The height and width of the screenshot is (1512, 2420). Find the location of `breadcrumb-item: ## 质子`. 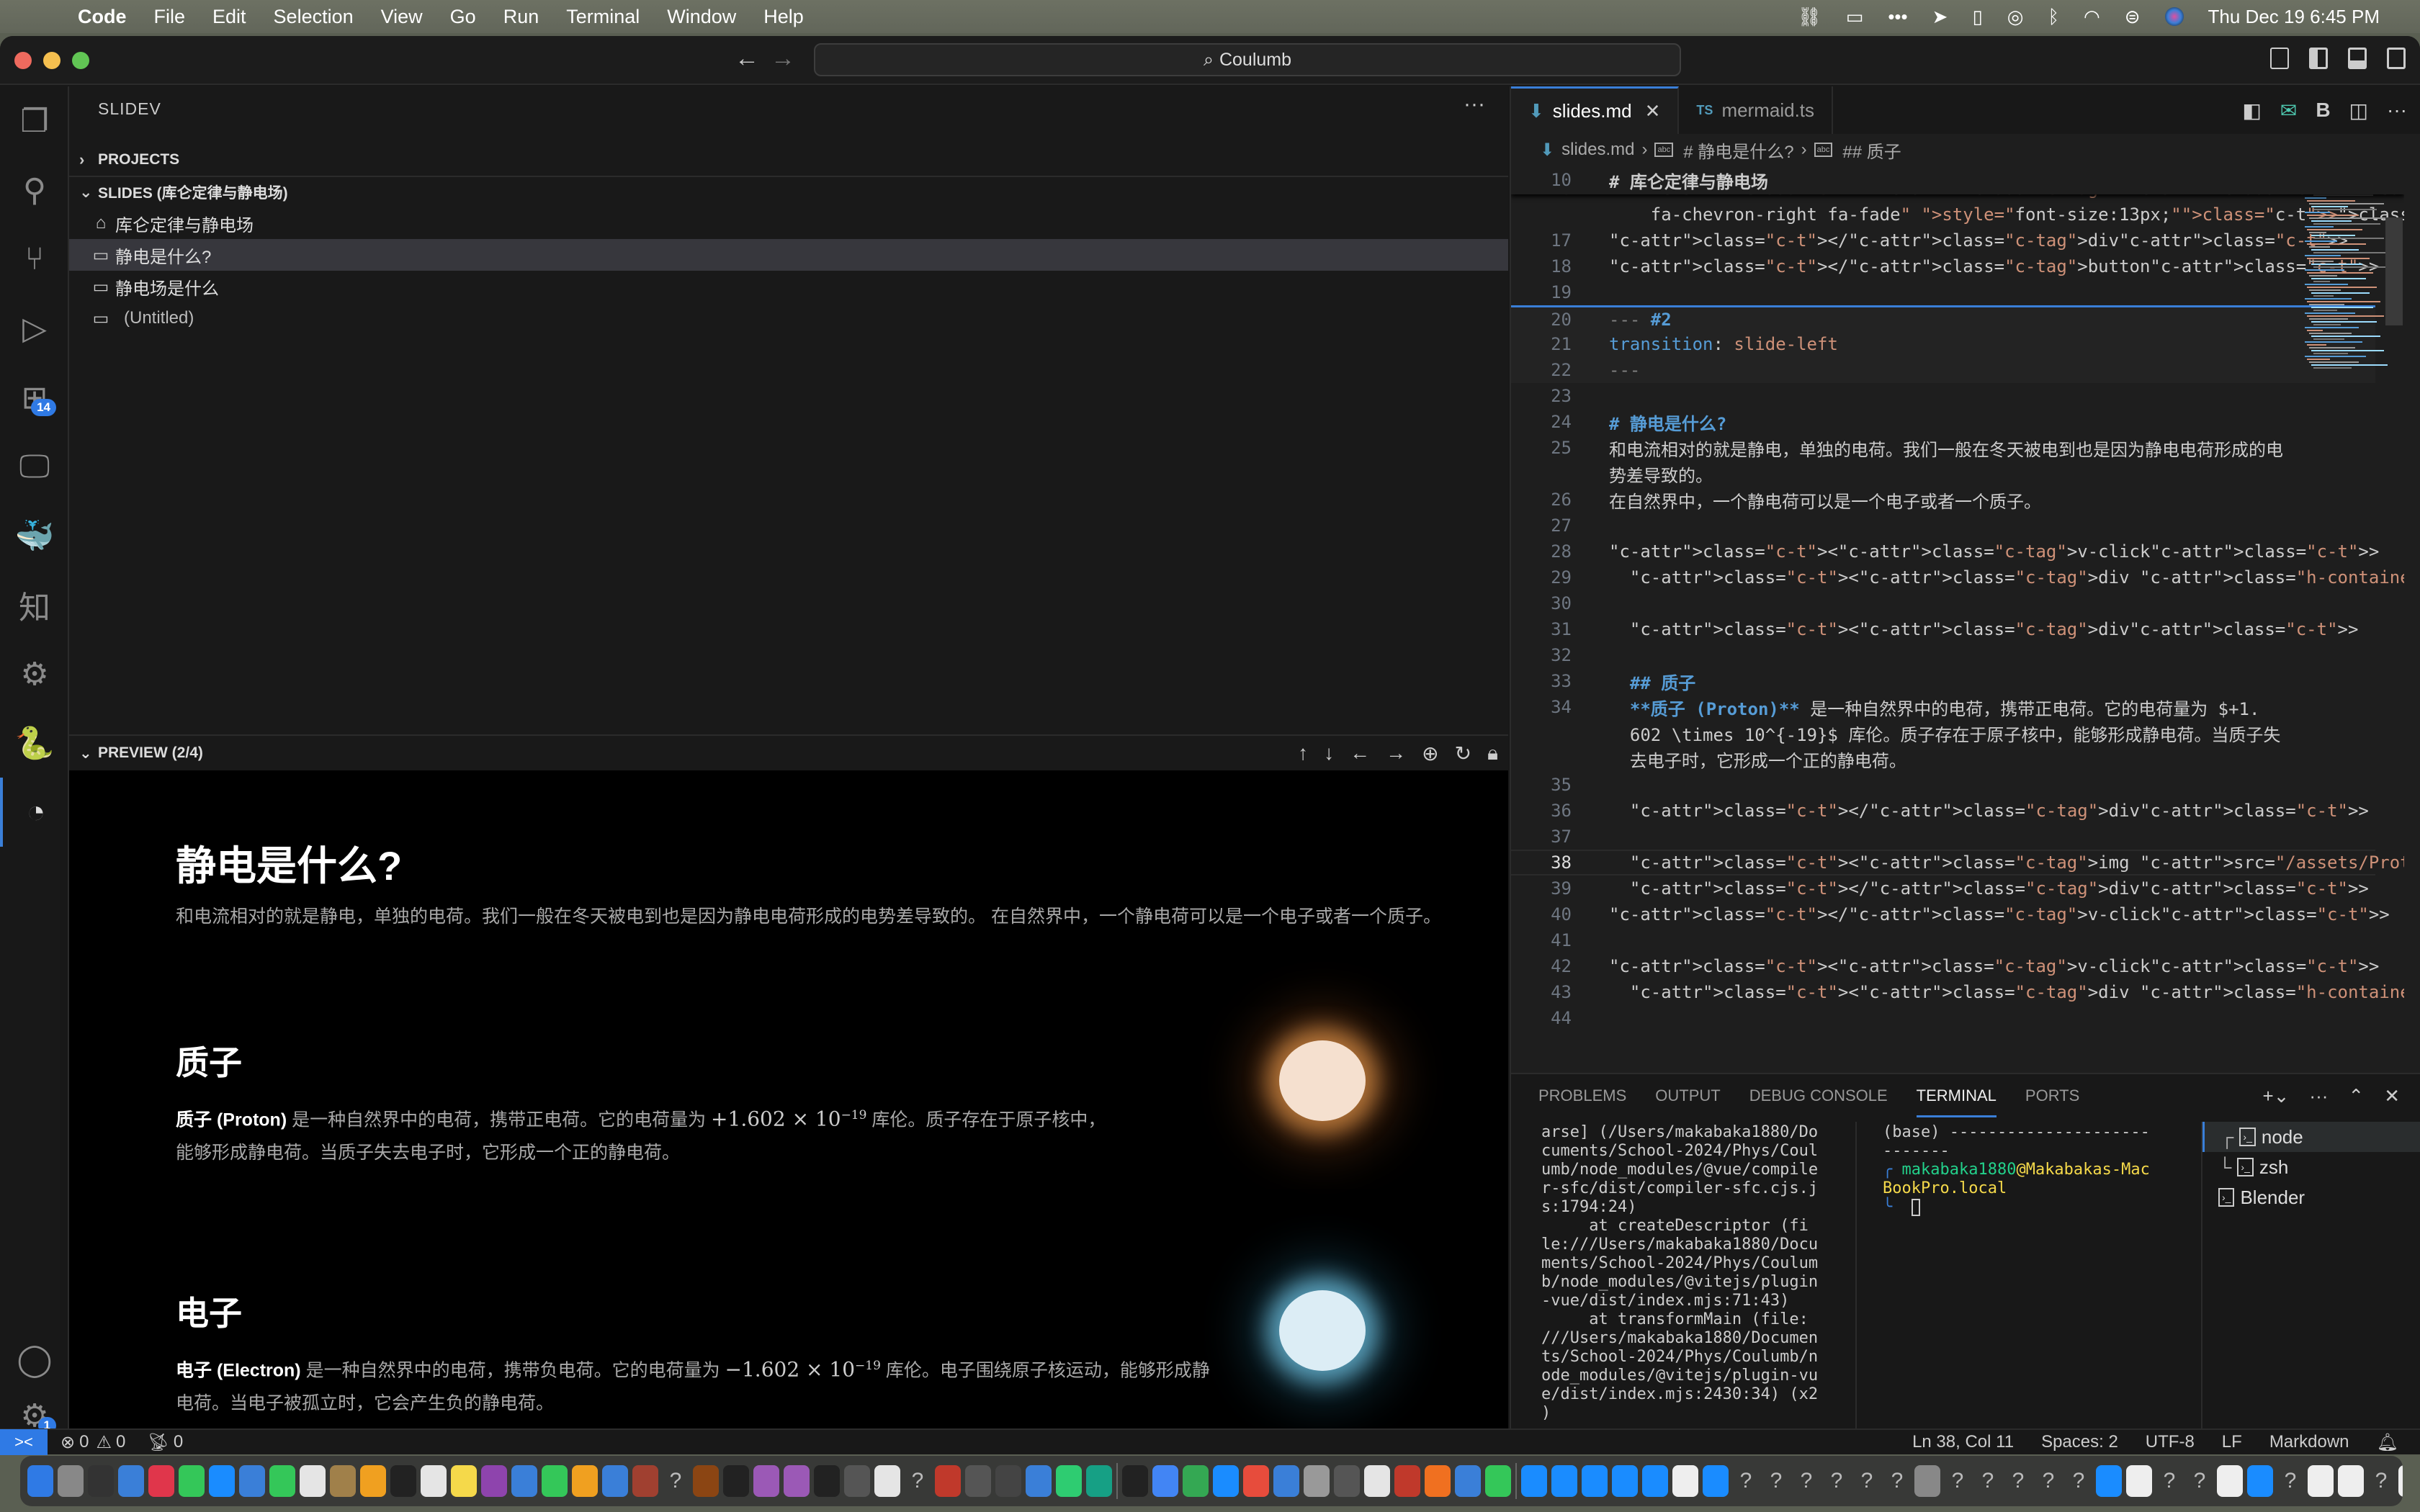

breadcrumb-item: ## 质子 is located at coordinates (1871, 150).